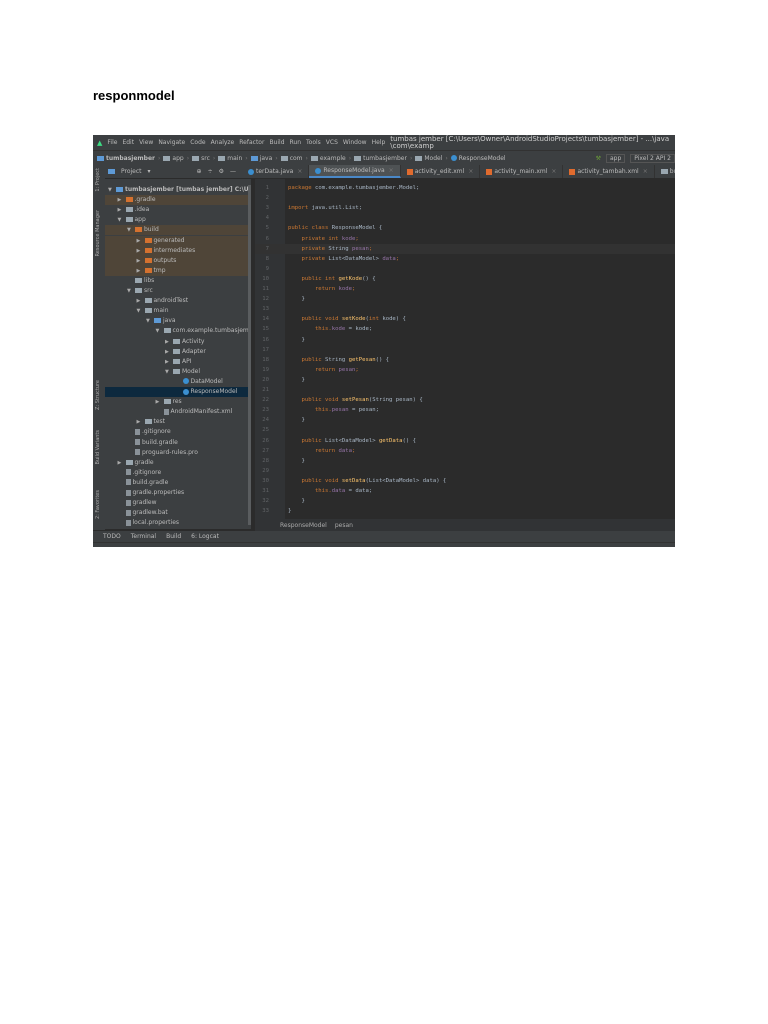  Describe the element at coordinates (652, 158) in the screenshot. I see `device-select: Pixel 2 API 2` at that location.